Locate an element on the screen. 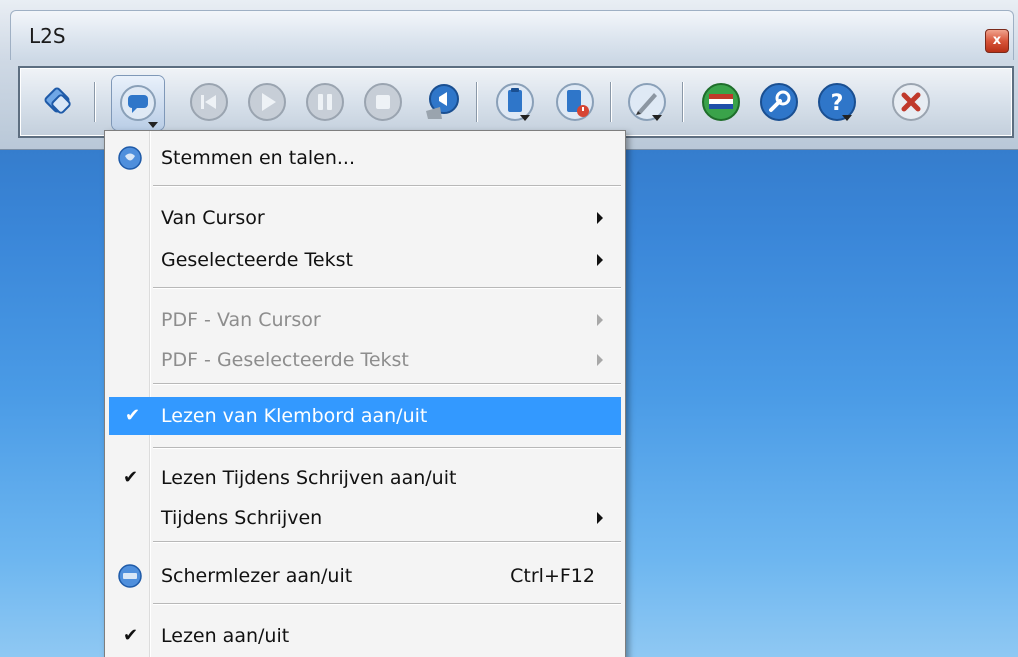 The image size is (1018, 657). skip-back-button is located at coordinates (209, 102).